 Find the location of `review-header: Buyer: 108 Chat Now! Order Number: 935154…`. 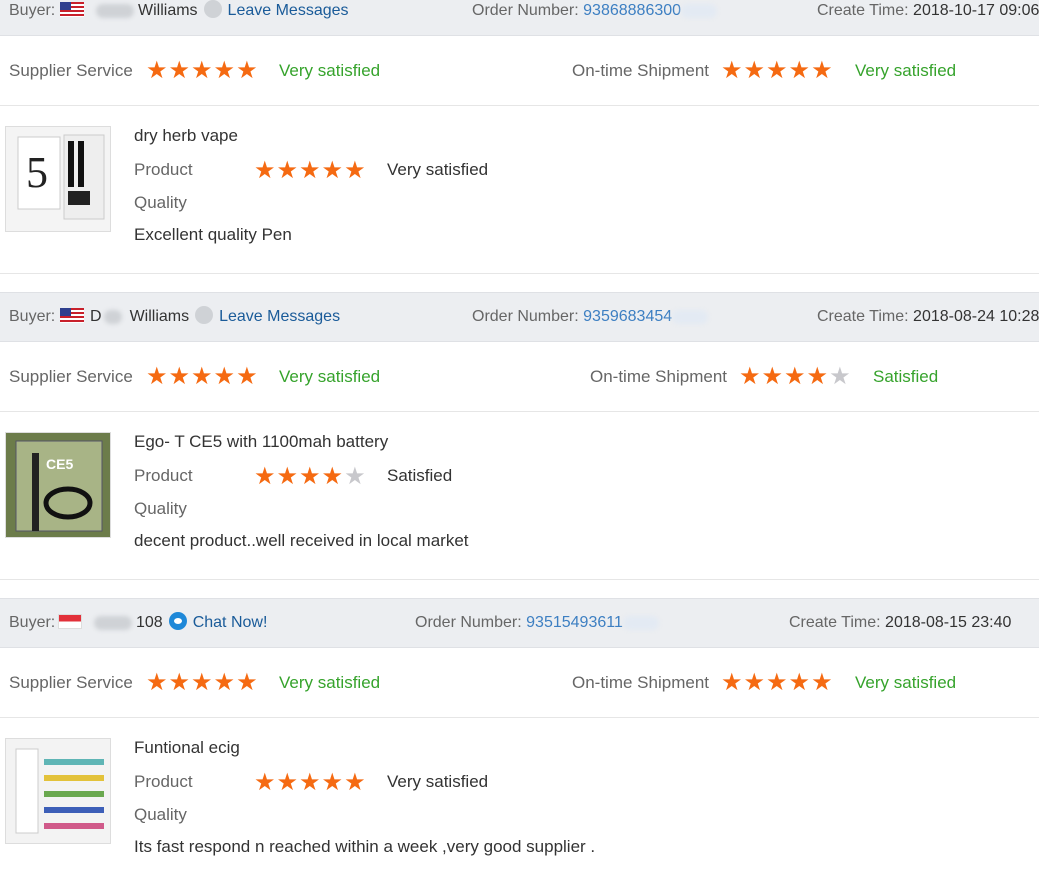

review-header: Buyer: 108 Chat Now! Order Number: 935154… is located at coordinates (519, 623).